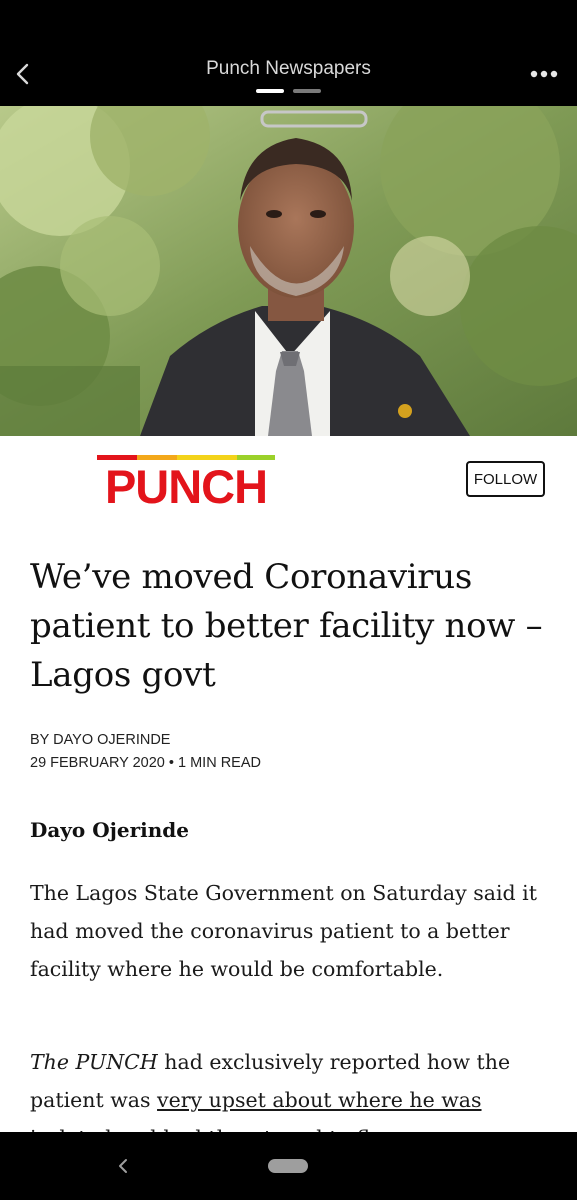  What do you see at coordinates (288, 68) in the screenshot?
I see `page-title: Punch Newspapers` at bounding box center [288, 68].